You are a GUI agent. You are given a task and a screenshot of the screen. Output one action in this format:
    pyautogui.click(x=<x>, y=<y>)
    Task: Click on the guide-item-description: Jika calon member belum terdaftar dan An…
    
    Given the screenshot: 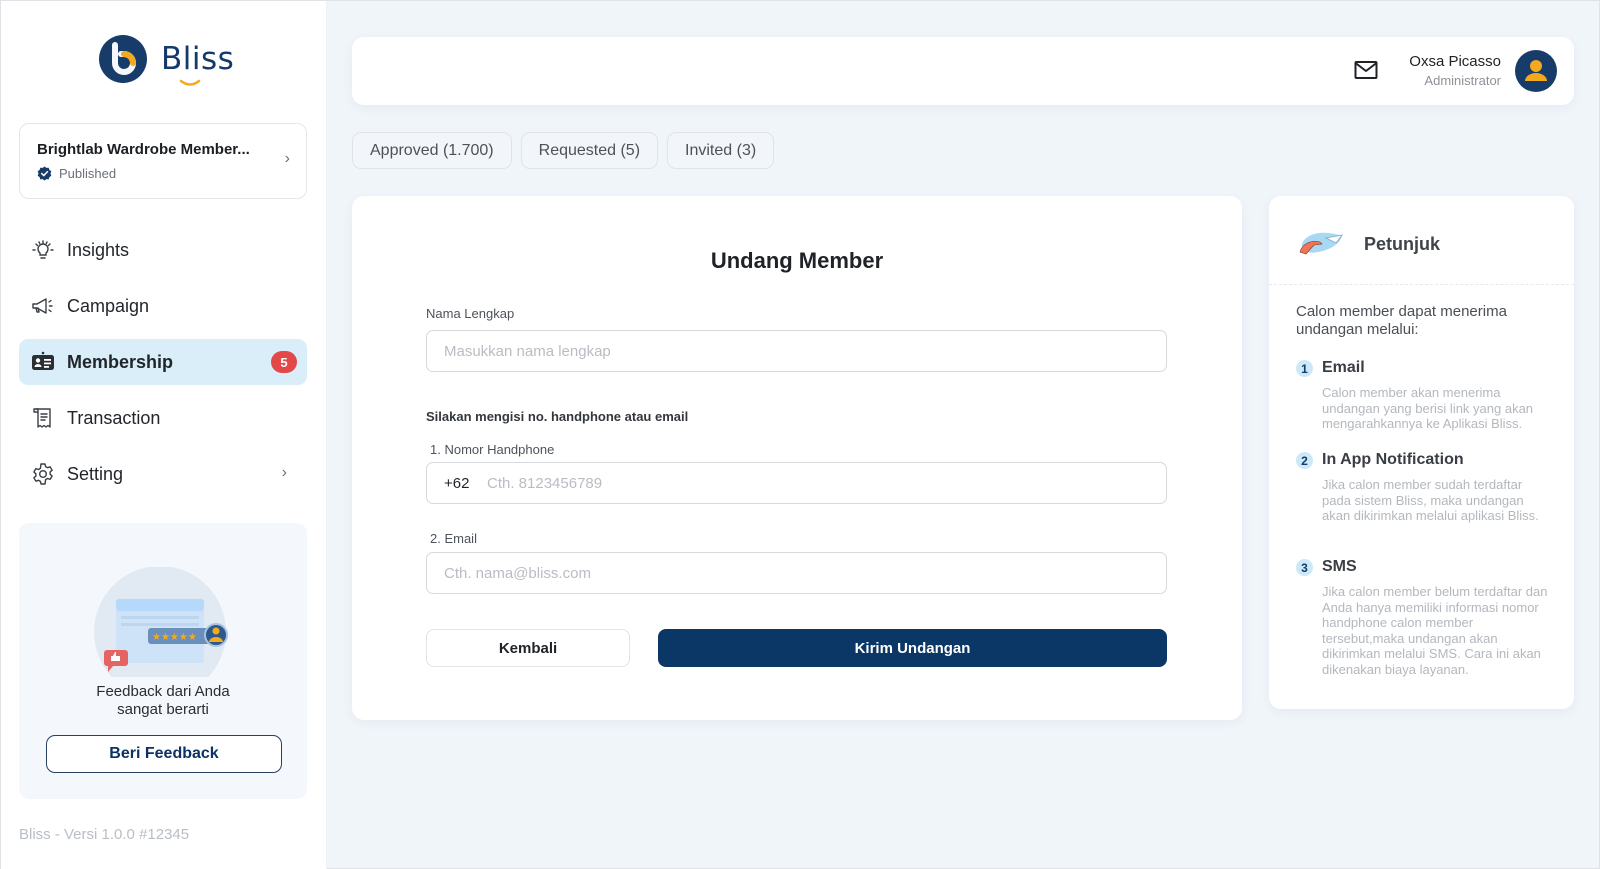 What is the action you would take?
    pyautogui.click(x=1435, y=630)
    